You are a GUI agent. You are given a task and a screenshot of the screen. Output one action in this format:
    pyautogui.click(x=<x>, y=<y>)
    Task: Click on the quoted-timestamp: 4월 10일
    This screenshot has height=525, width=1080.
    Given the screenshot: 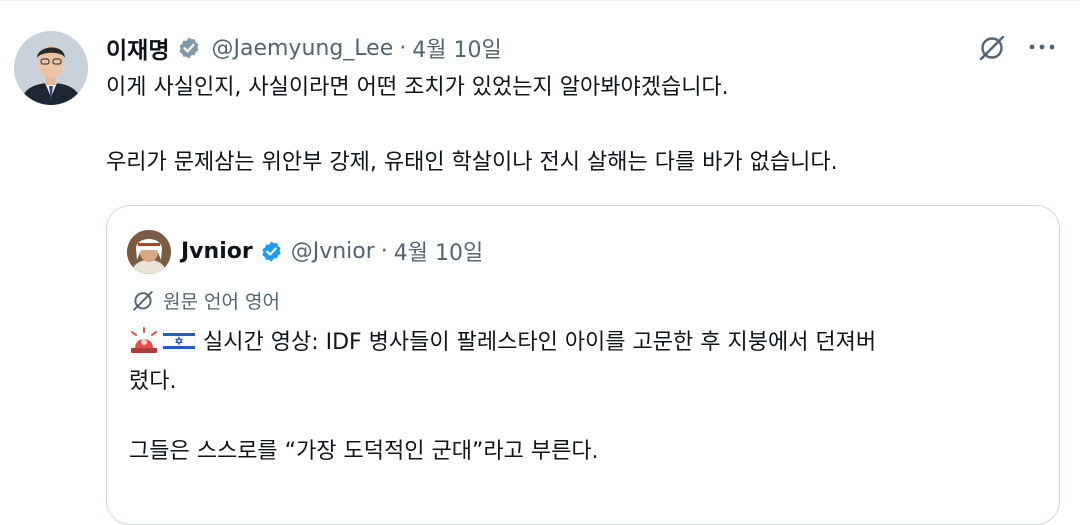 What is the action you would take?
    pyautogui.click(x=438, y=251)
    